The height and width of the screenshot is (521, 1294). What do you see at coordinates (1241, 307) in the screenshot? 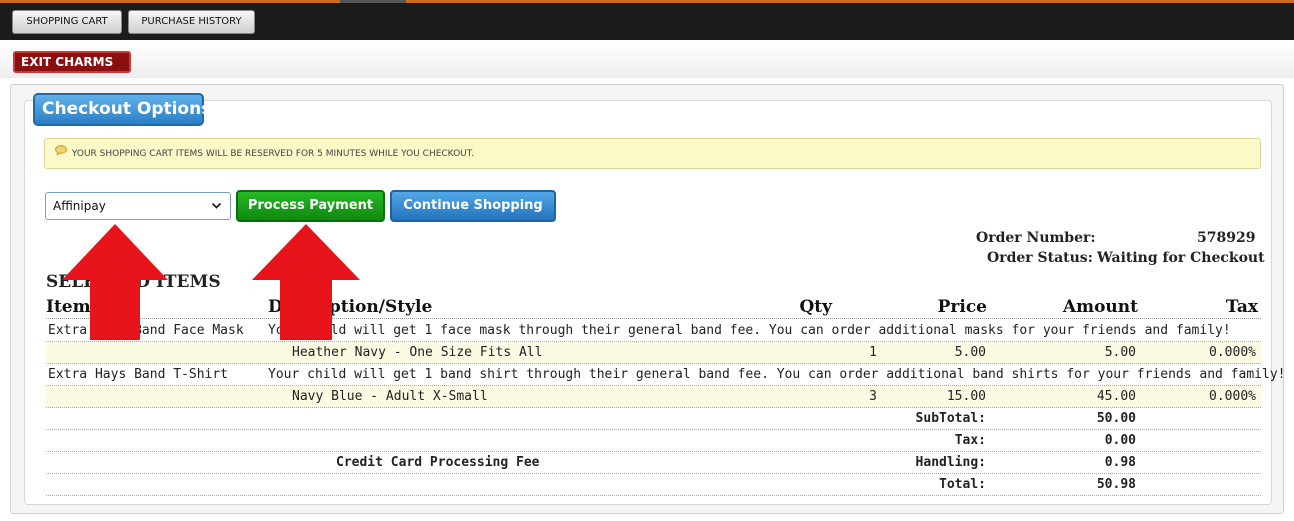
I see `header-tax: Tax` at bounding box center [1241, 307].